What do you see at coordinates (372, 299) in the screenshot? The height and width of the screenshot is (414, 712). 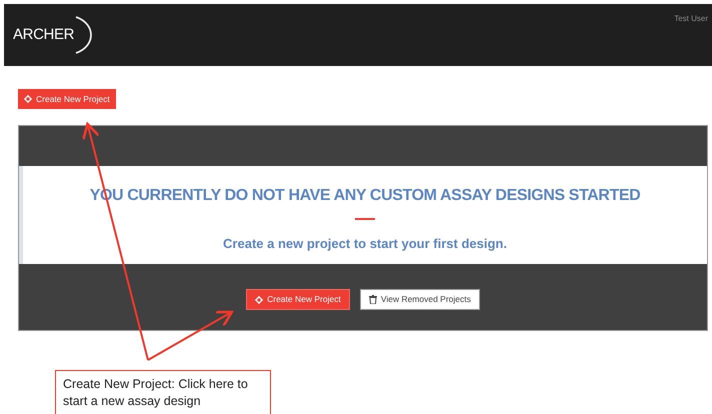 I see `trash-icon` at bounding box center [372, 299].